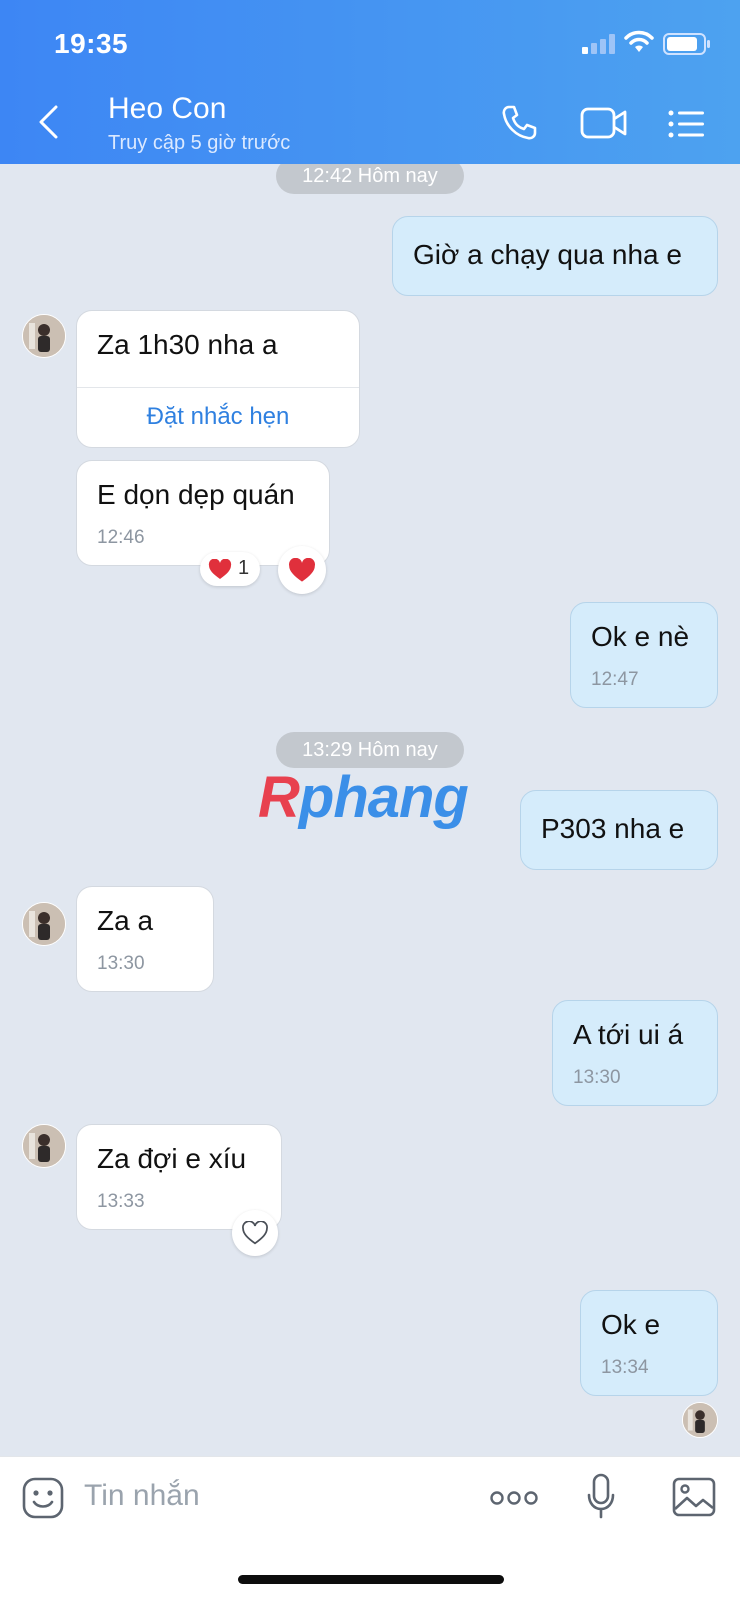 This screenshot has width=740, height=1601. I want to click on message-time: 13:33, so click(121, 1201).